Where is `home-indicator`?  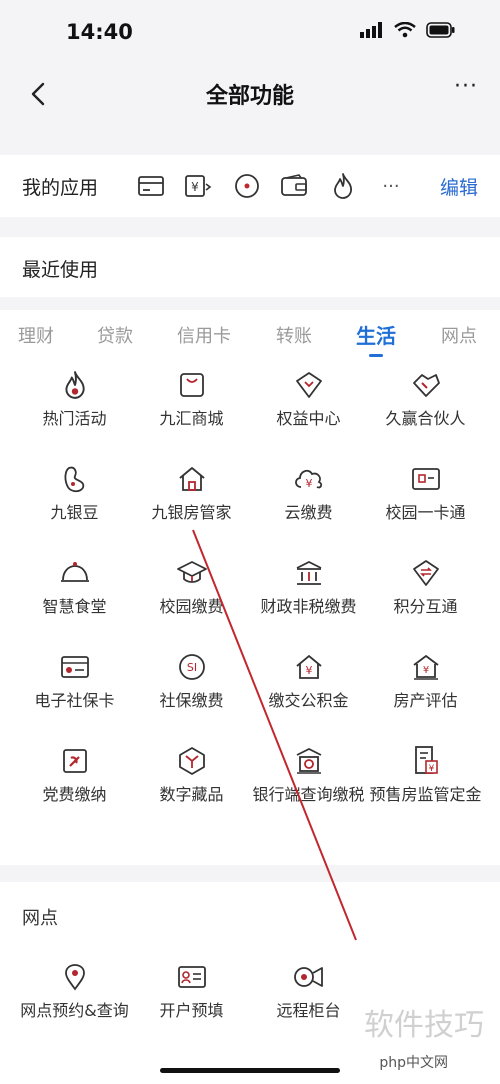
home-indicator is located at coordinates (250, 1070).